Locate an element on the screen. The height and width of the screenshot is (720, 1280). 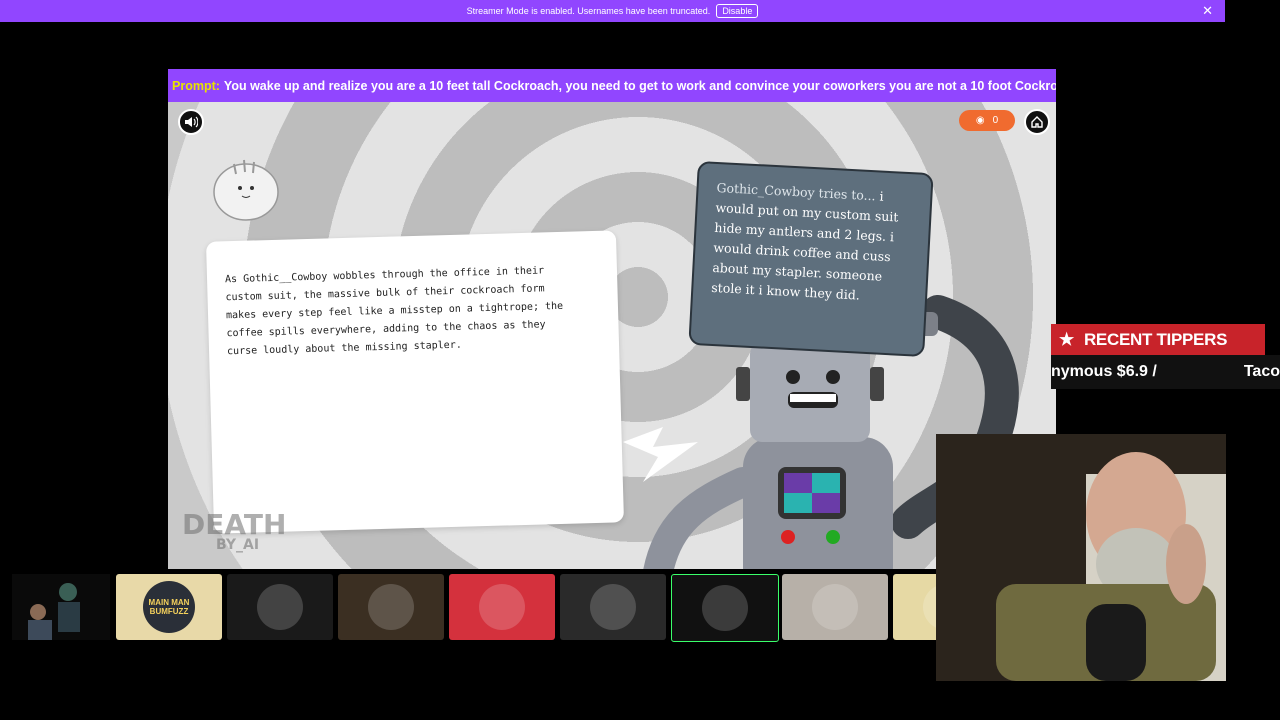
participant-tile-dark-cam is located at coordinates (280, 607).